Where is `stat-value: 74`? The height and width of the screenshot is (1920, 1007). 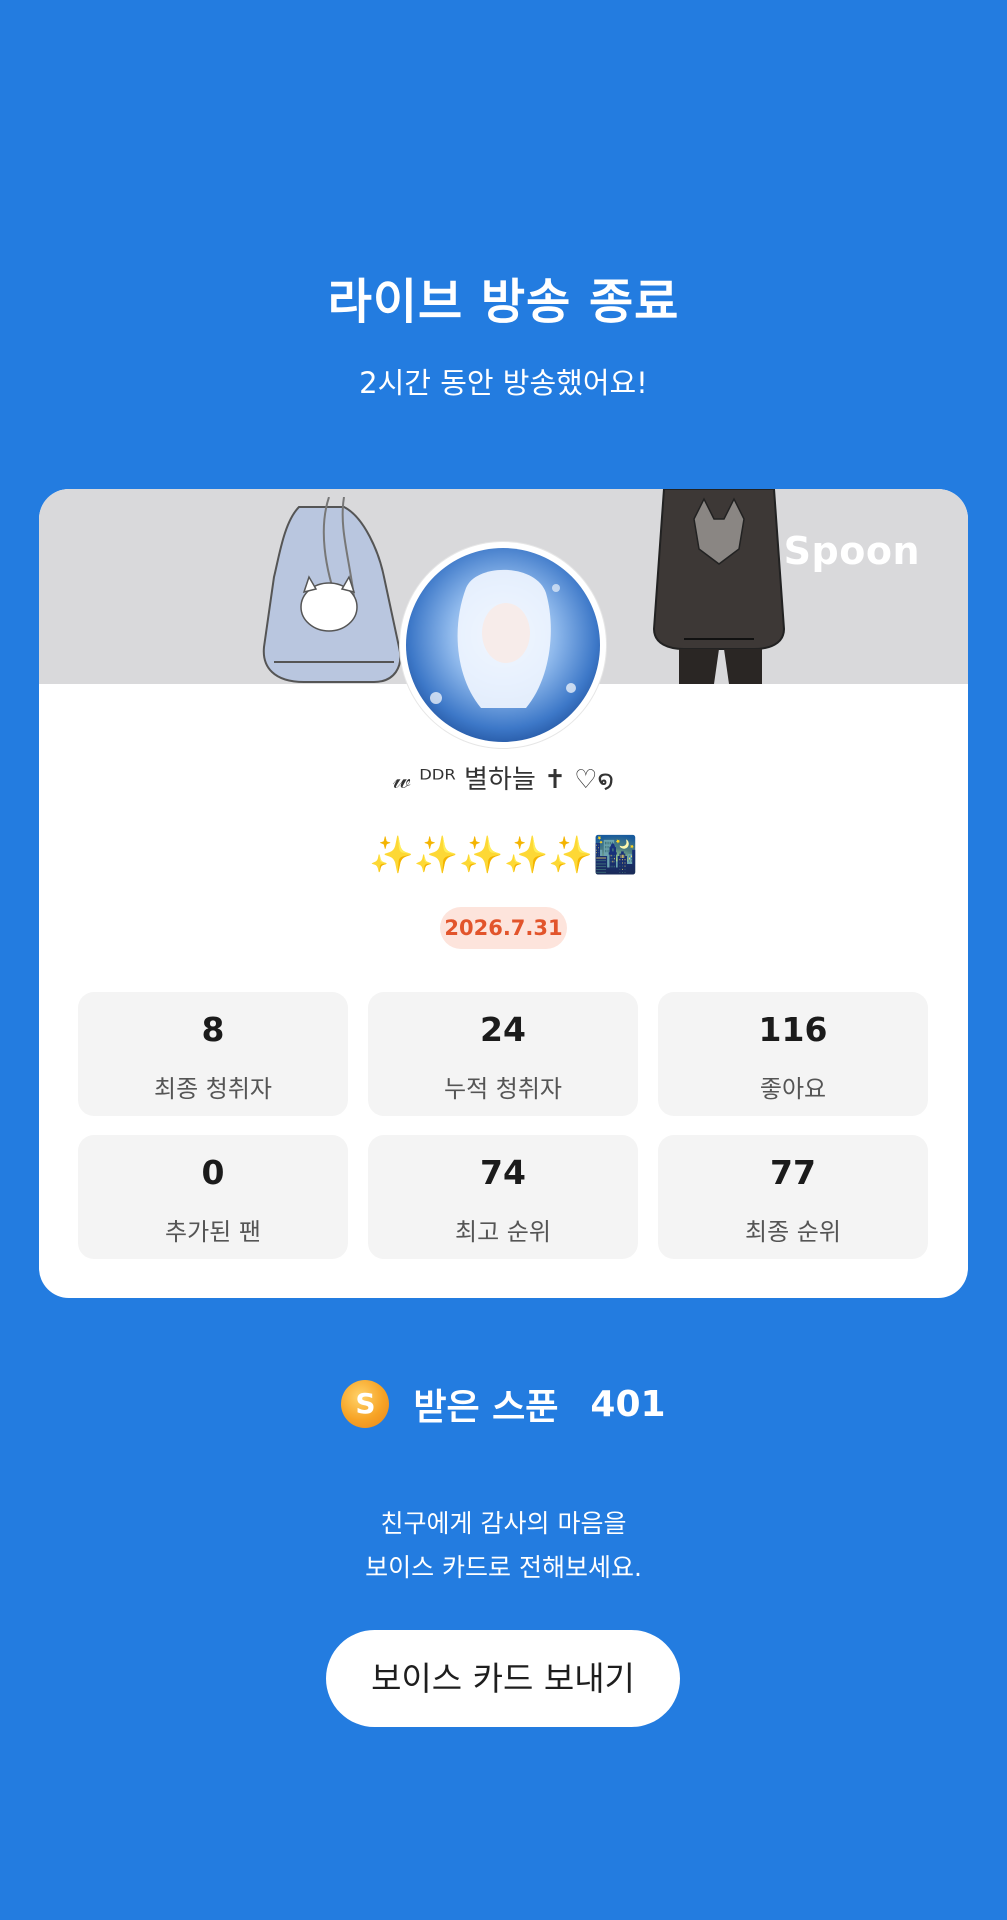
stat-value: 74 is located at coordinates (503, 1172).